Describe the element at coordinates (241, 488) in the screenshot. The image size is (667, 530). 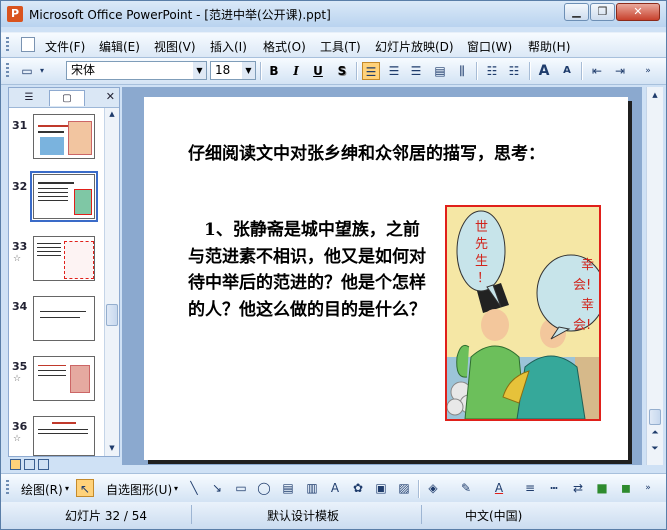
I see `rectangle-tool-button: ▭` at that location.